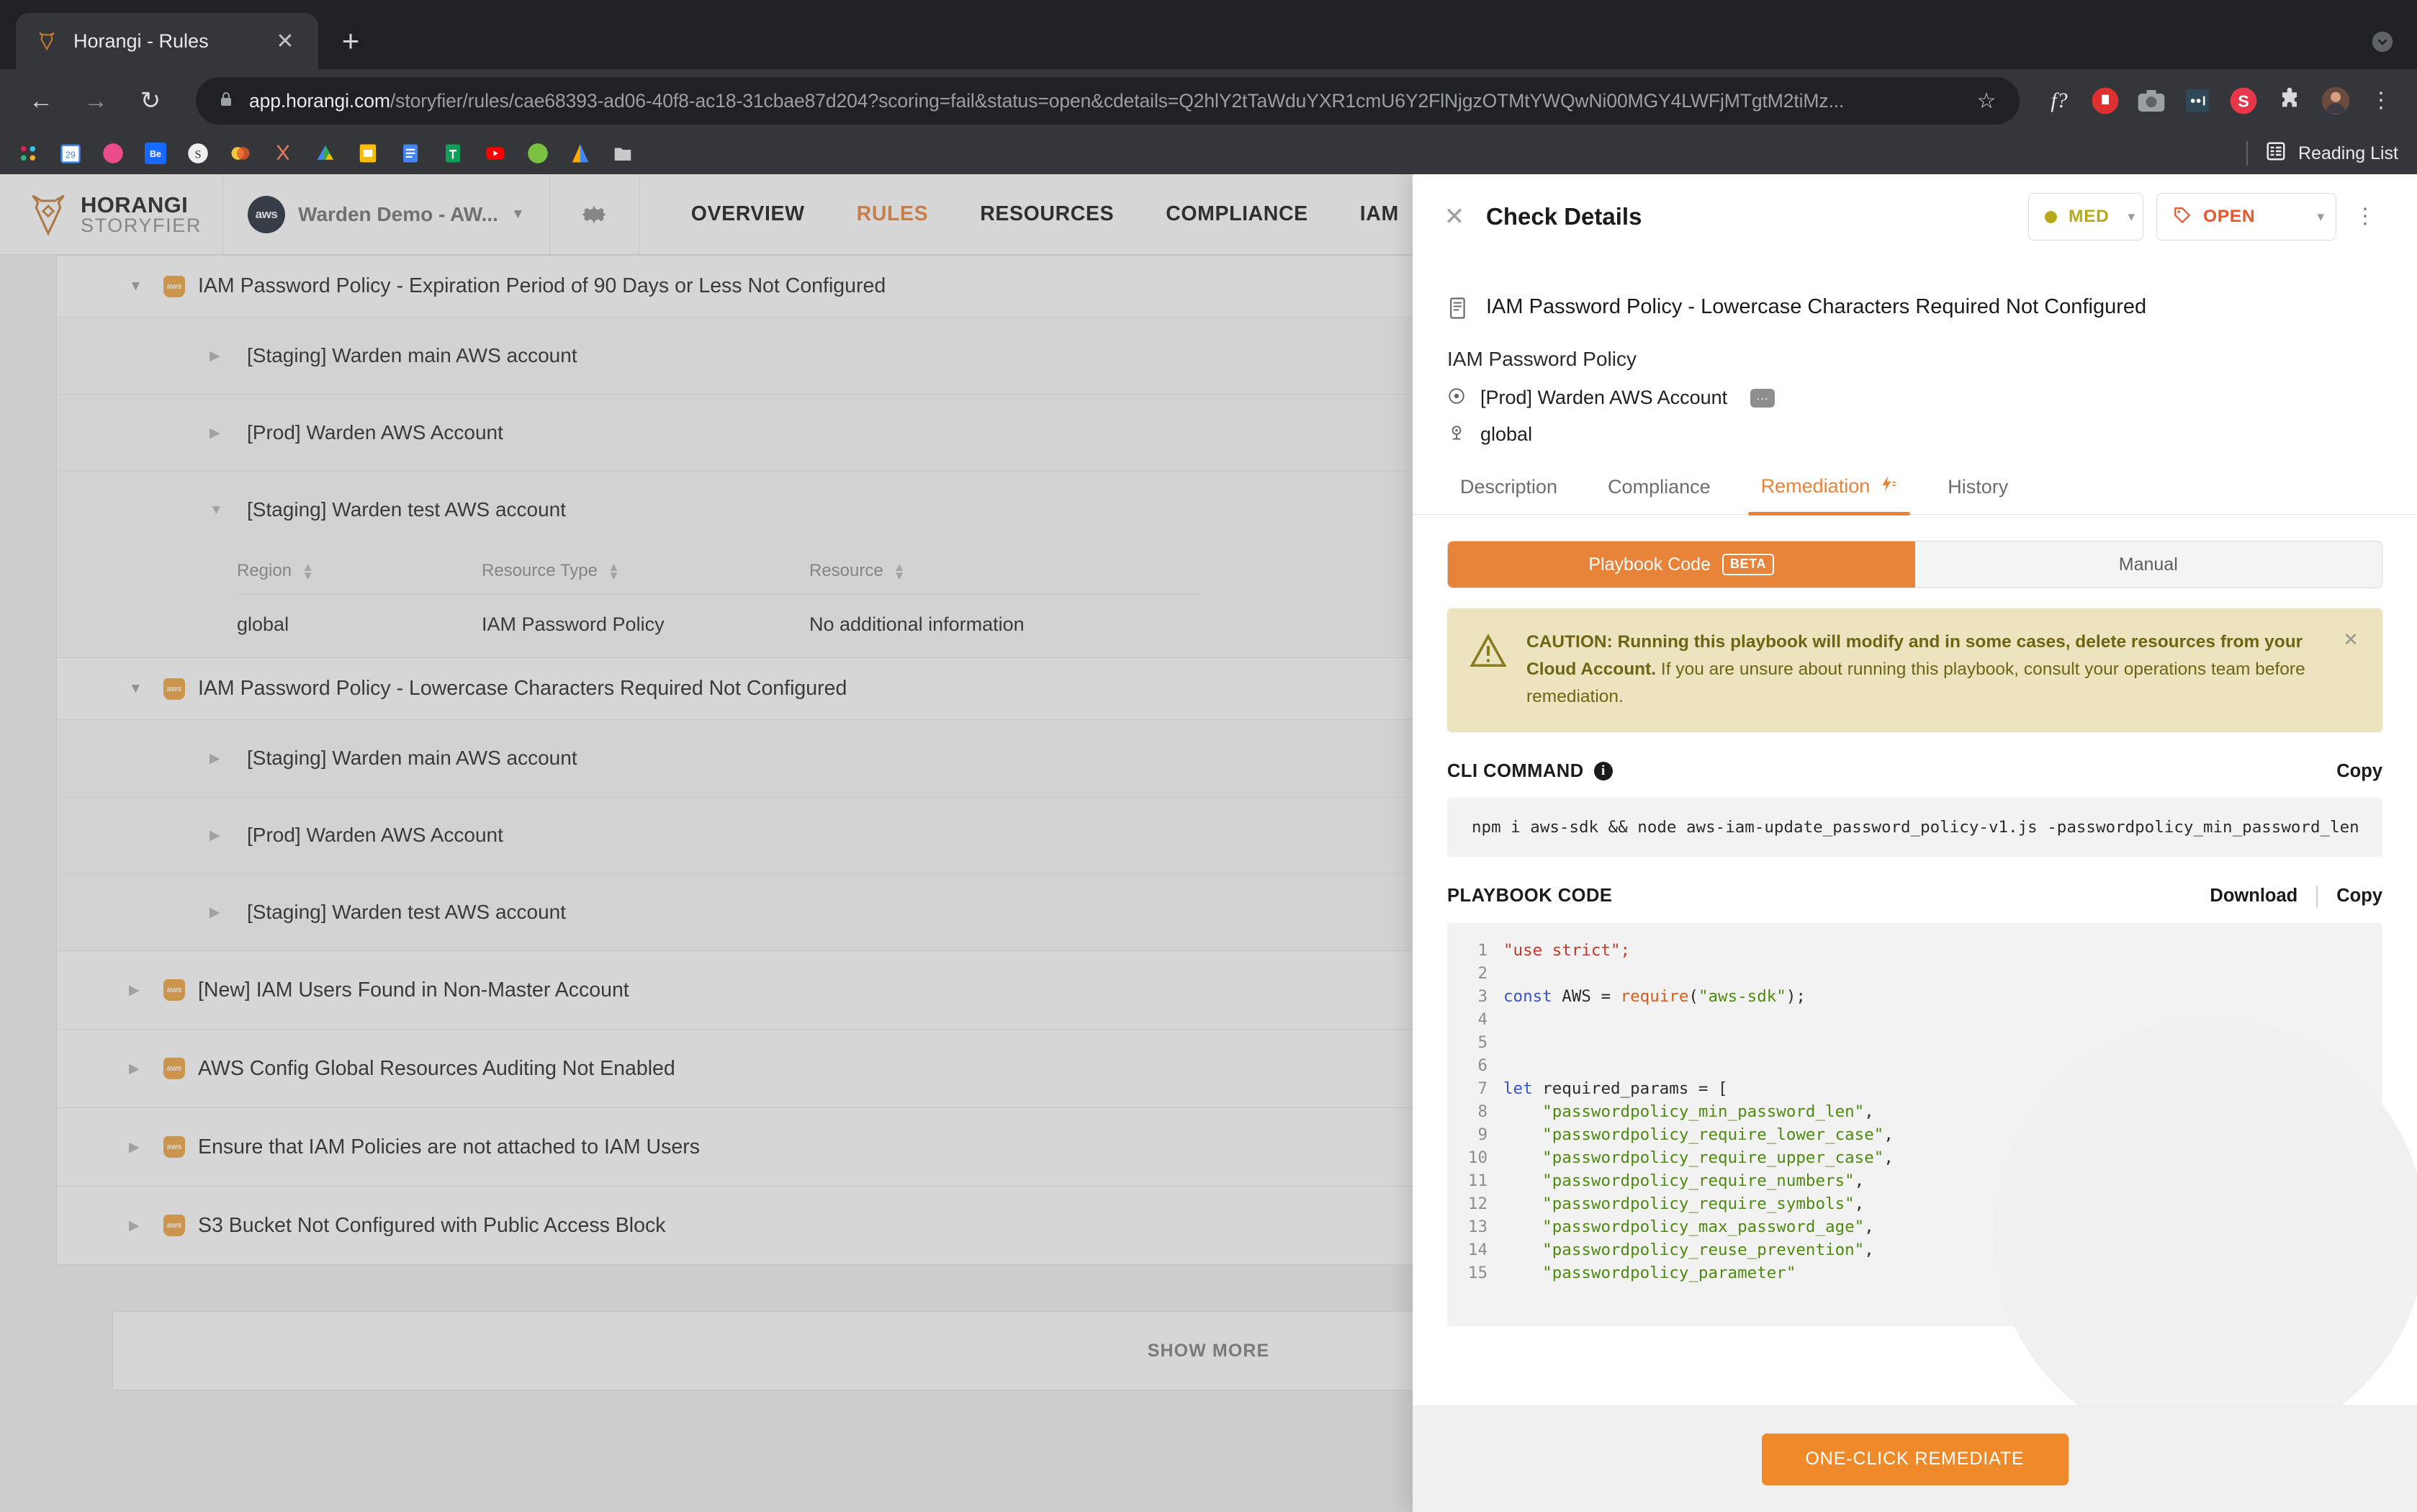  Describe the element at coordinates (623, 153) in the screenshot. I see `folder-icon` at that location.